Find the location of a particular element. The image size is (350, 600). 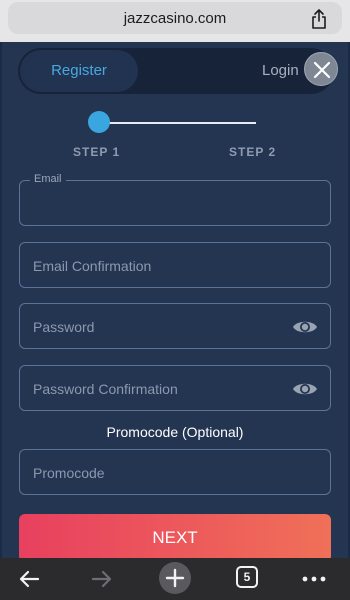

plus-icon is located at coordinates (175, 578).